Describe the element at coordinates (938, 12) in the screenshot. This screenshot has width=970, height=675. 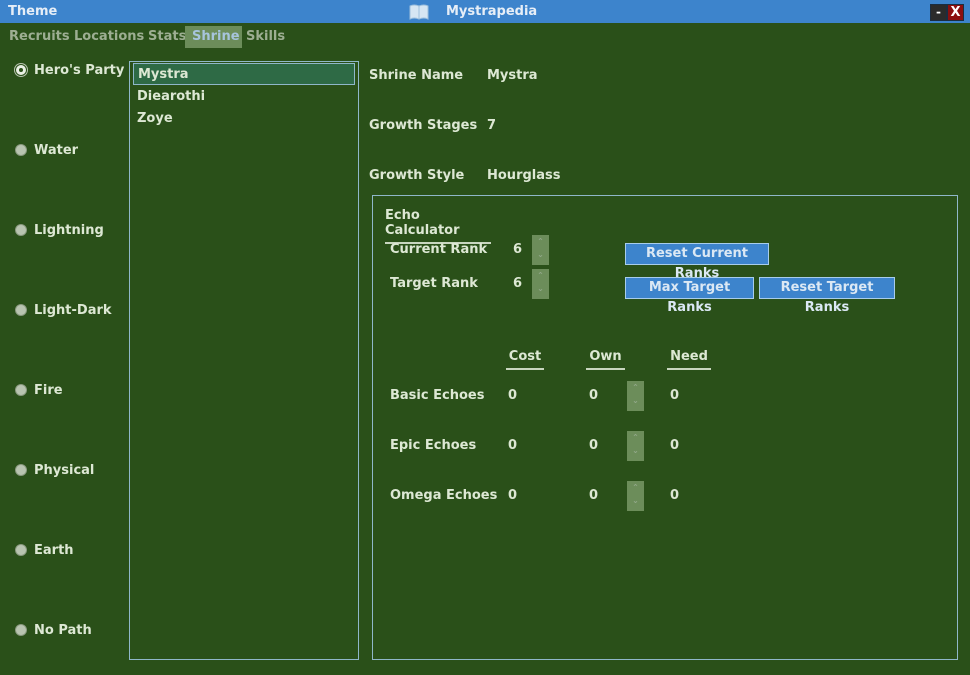
I see `minimize-button: -` at that location.